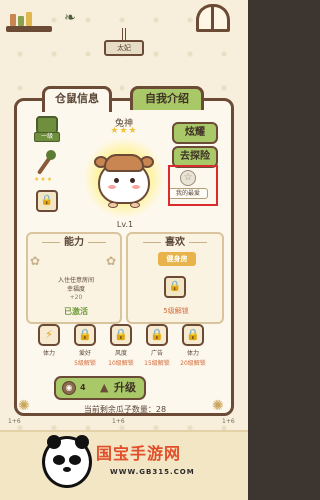 The width and height of the screenshot is (320, 500). I want to click on seeds-remaining: 当前剩余瓜子数量：28, so click(125, 409).